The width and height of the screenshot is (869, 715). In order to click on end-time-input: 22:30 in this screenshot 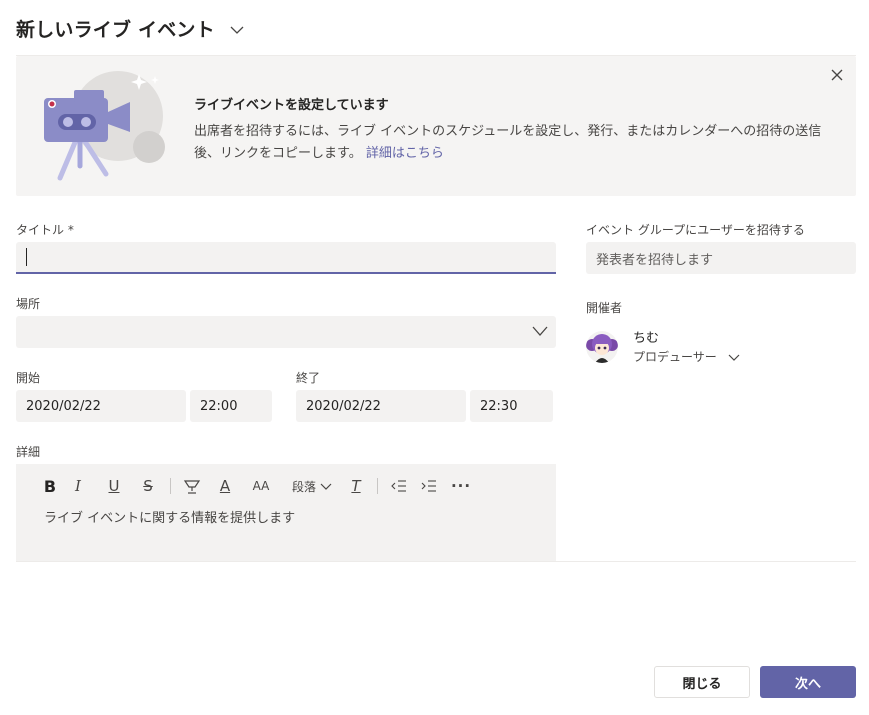, I will do `click(511, 406)`.